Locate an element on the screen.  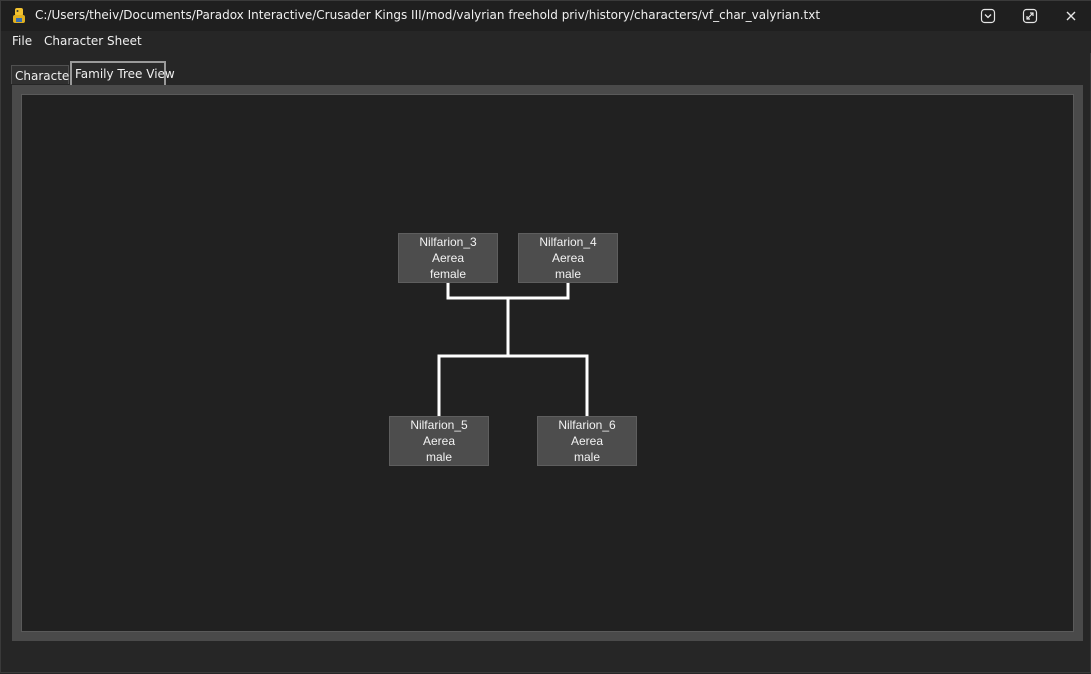
close-icon is located at coordinates (1071, 16).